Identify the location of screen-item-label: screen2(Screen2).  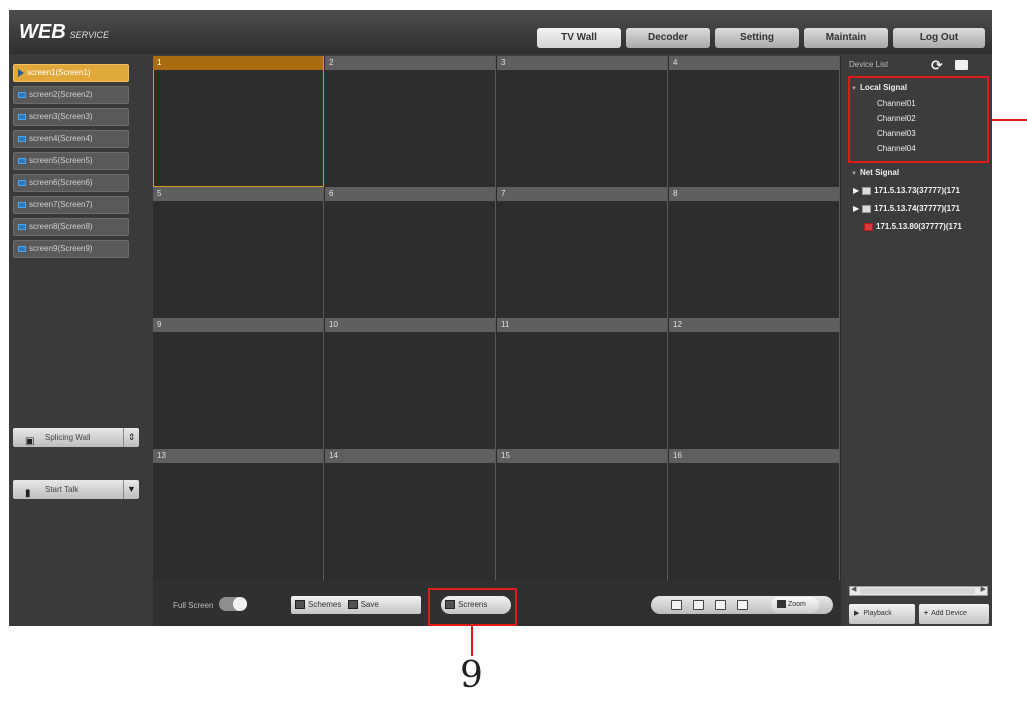
(61, 94).